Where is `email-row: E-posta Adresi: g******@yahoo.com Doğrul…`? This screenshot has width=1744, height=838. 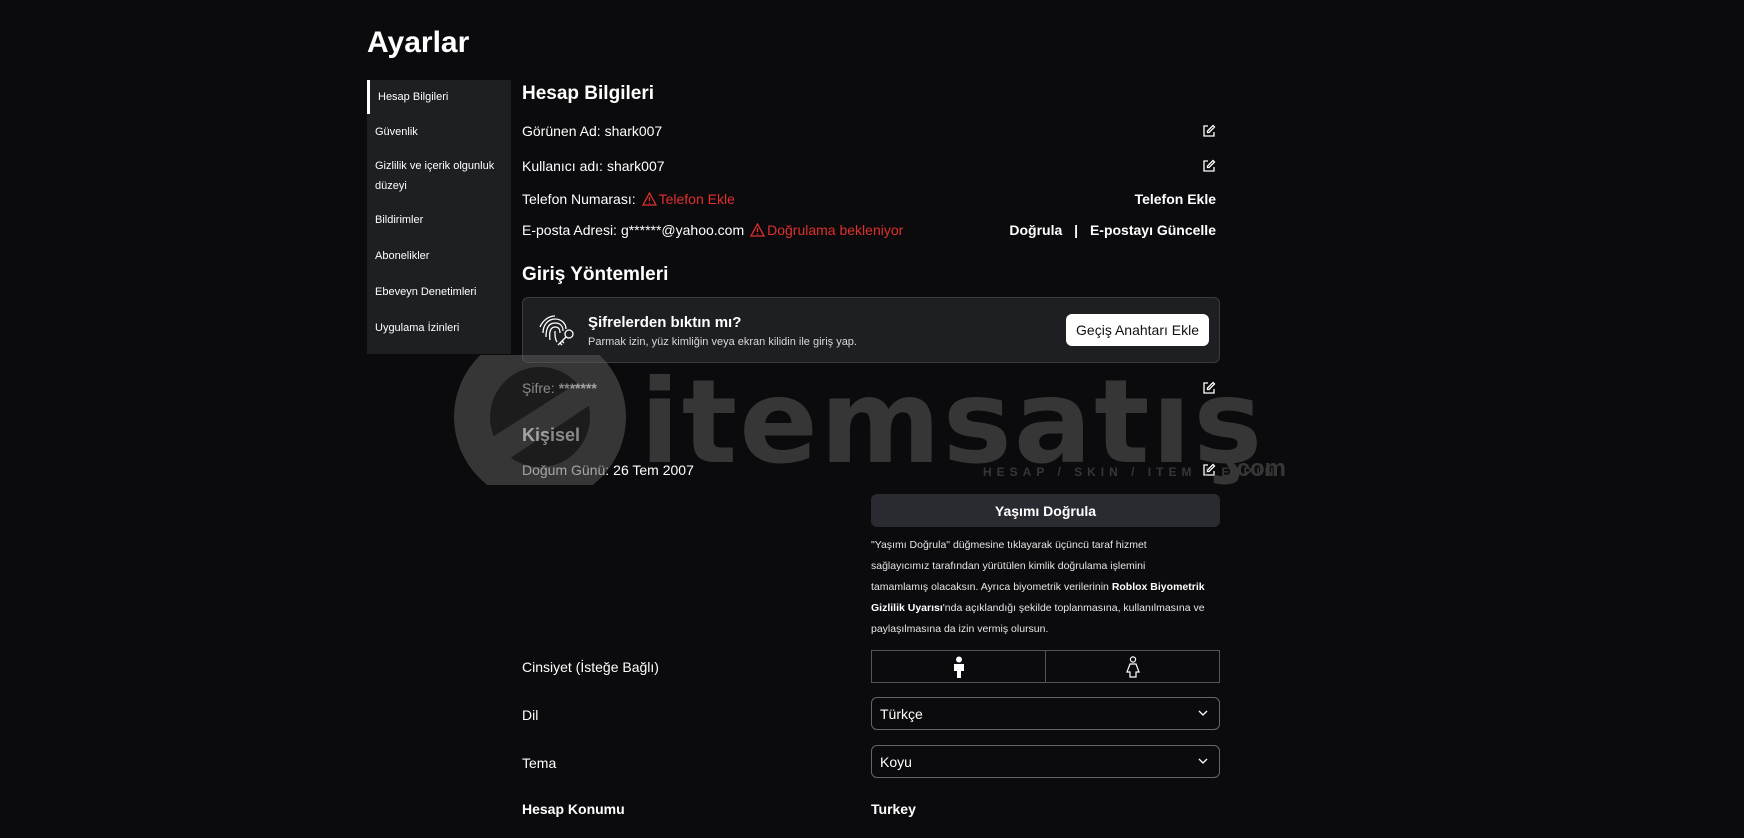
email-row: E-posta Adresi: g******@yahoo.com Doğrul… is located at coordinates (871, 230).